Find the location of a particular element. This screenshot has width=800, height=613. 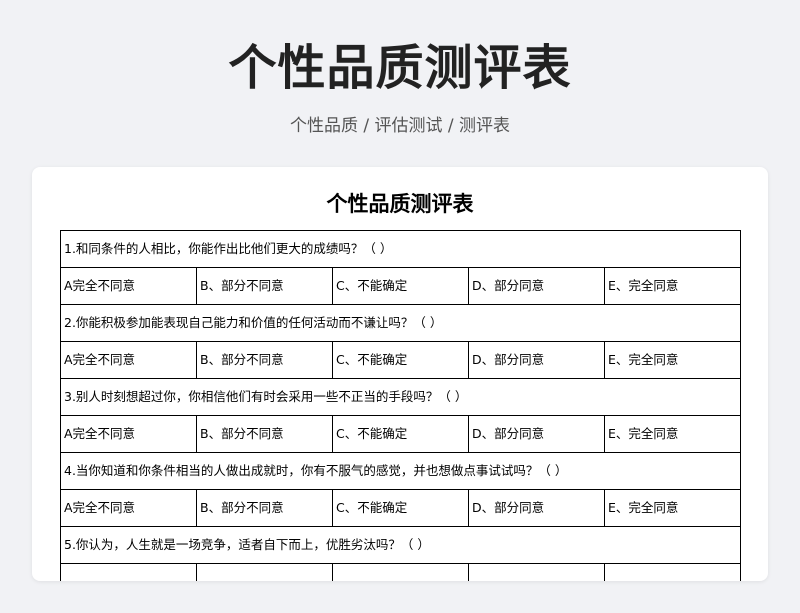

option-e is located at coordinates (672, 572).